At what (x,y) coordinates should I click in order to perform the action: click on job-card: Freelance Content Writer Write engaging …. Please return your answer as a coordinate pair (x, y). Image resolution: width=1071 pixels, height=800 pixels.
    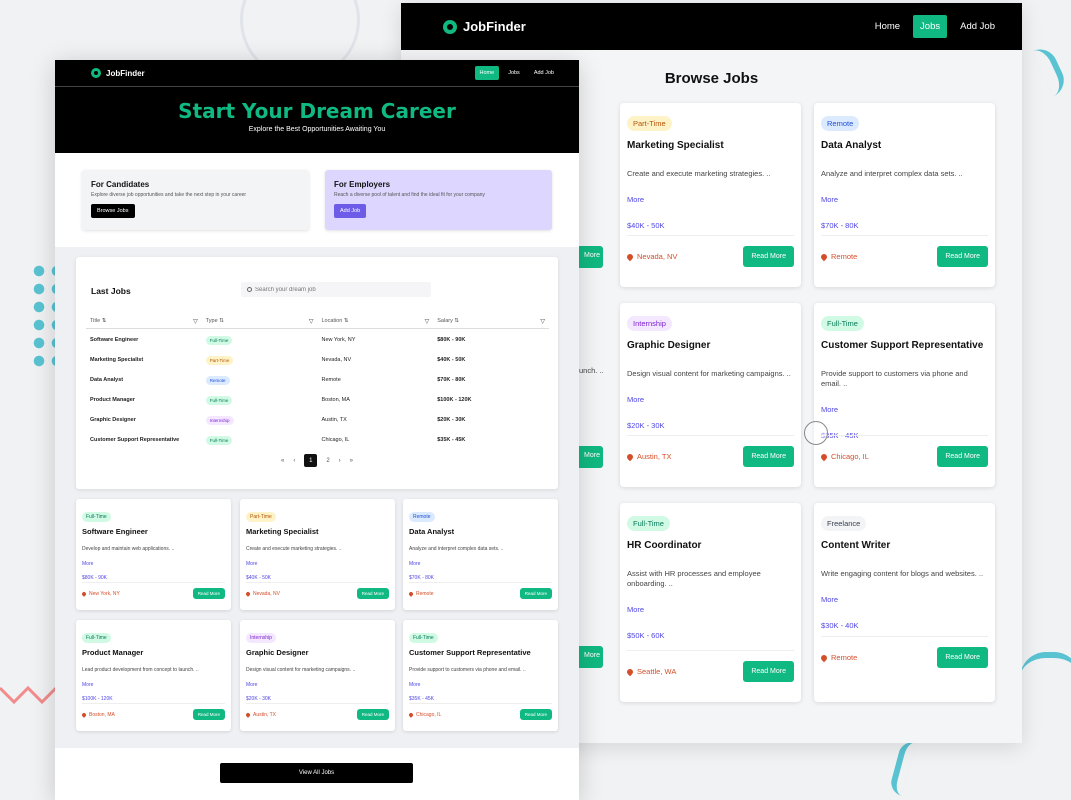
    Looking at the image, I should click on (904, 602).